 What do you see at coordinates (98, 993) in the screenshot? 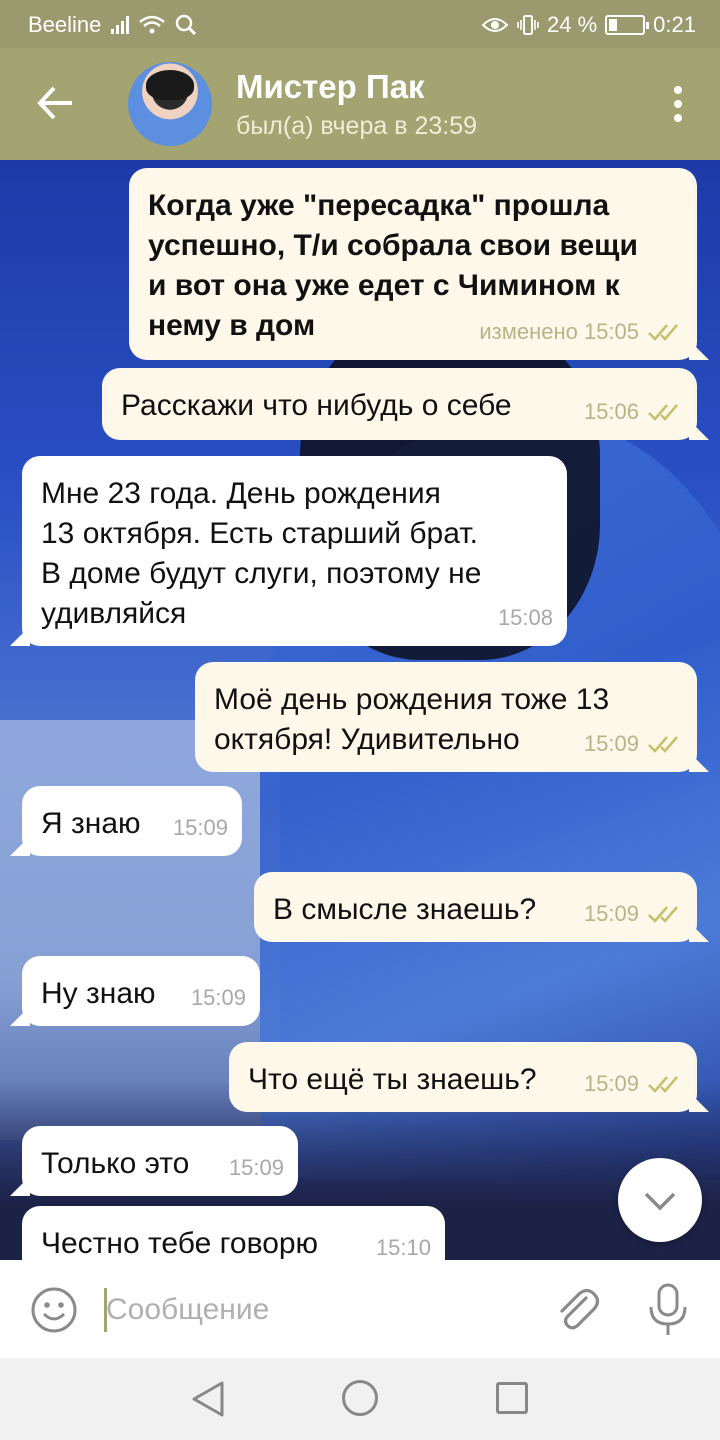
I see `message-text: Ну знаю` at bounding box center [98, 993].